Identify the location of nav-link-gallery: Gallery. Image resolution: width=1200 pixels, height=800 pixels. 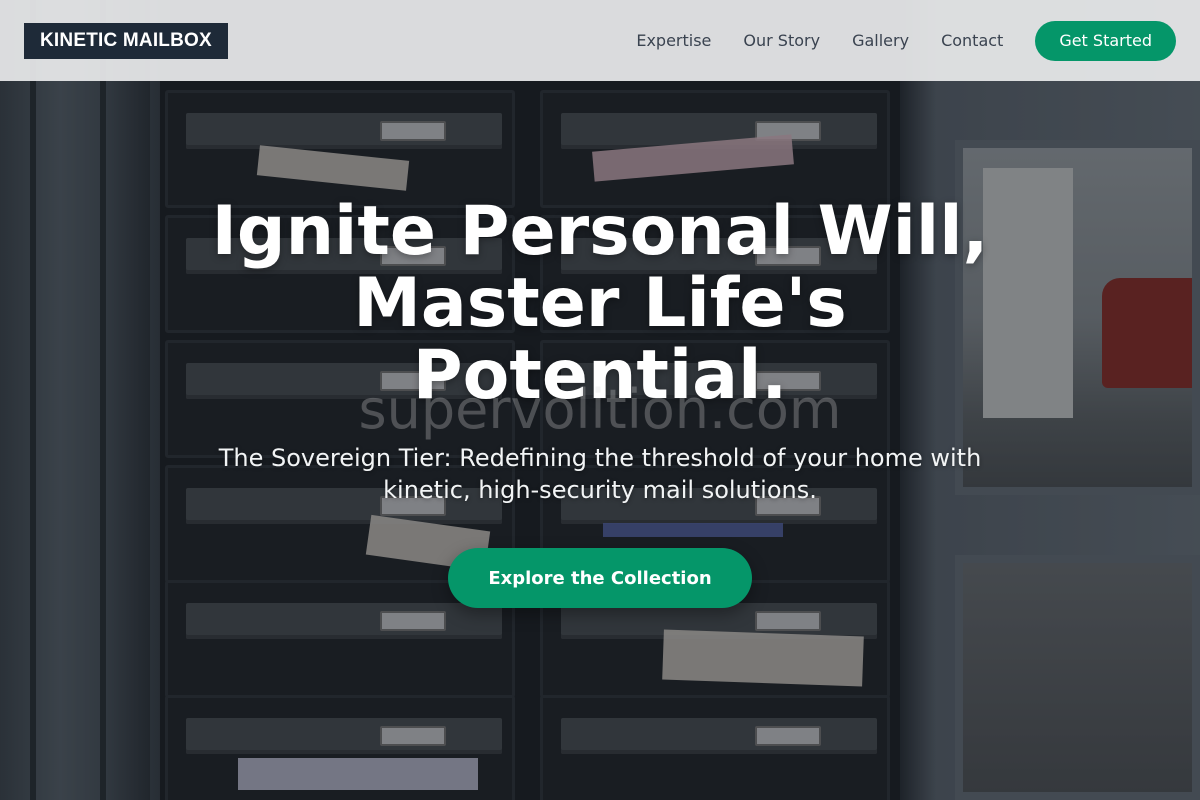
(880, 40).